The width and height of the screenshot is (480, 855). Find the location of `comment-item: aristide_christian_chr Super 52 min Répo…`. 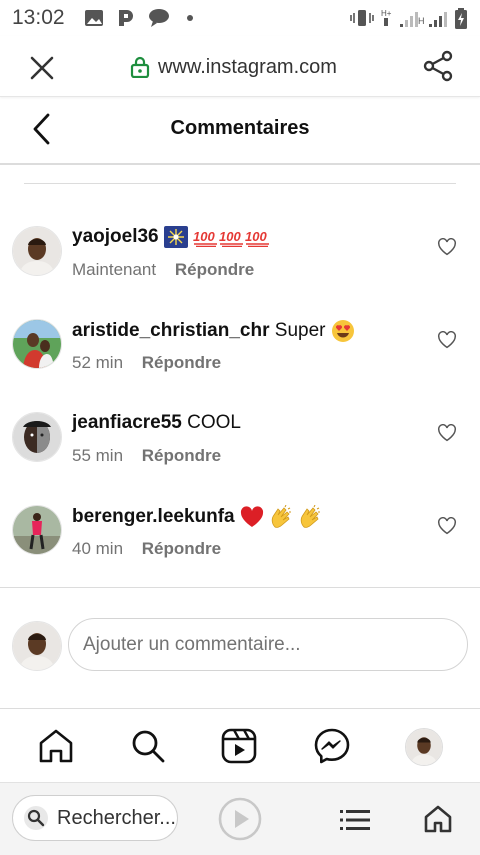

comment-item: aristide_christian_chr Super 52 min Répo… is located at coordinates (240, 359).